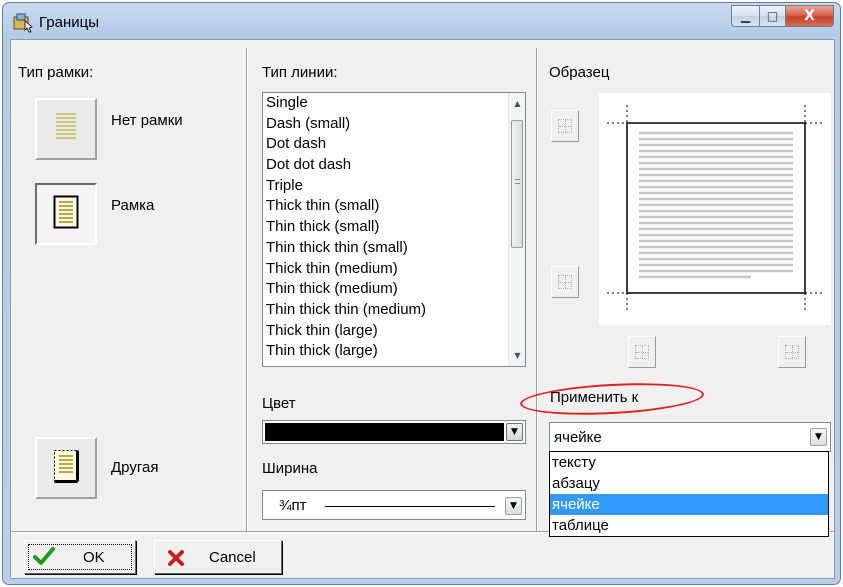  I want to click on color-picker: ▼, so click(394, 432).